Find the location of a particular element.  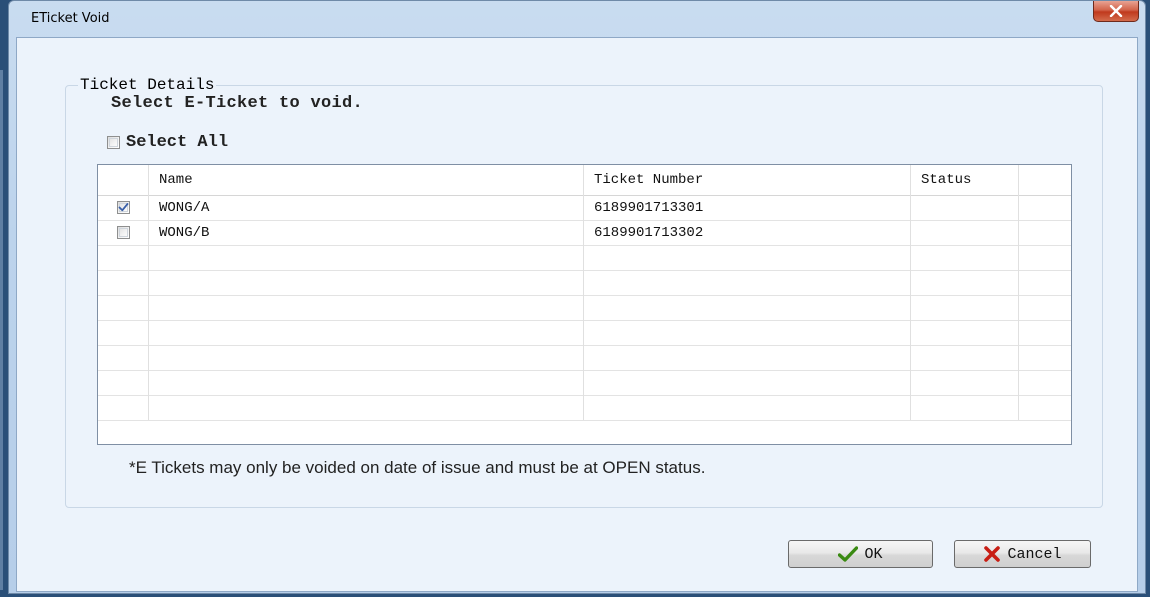

cancel-button: Cancel is located at coordinates (1022, 554).